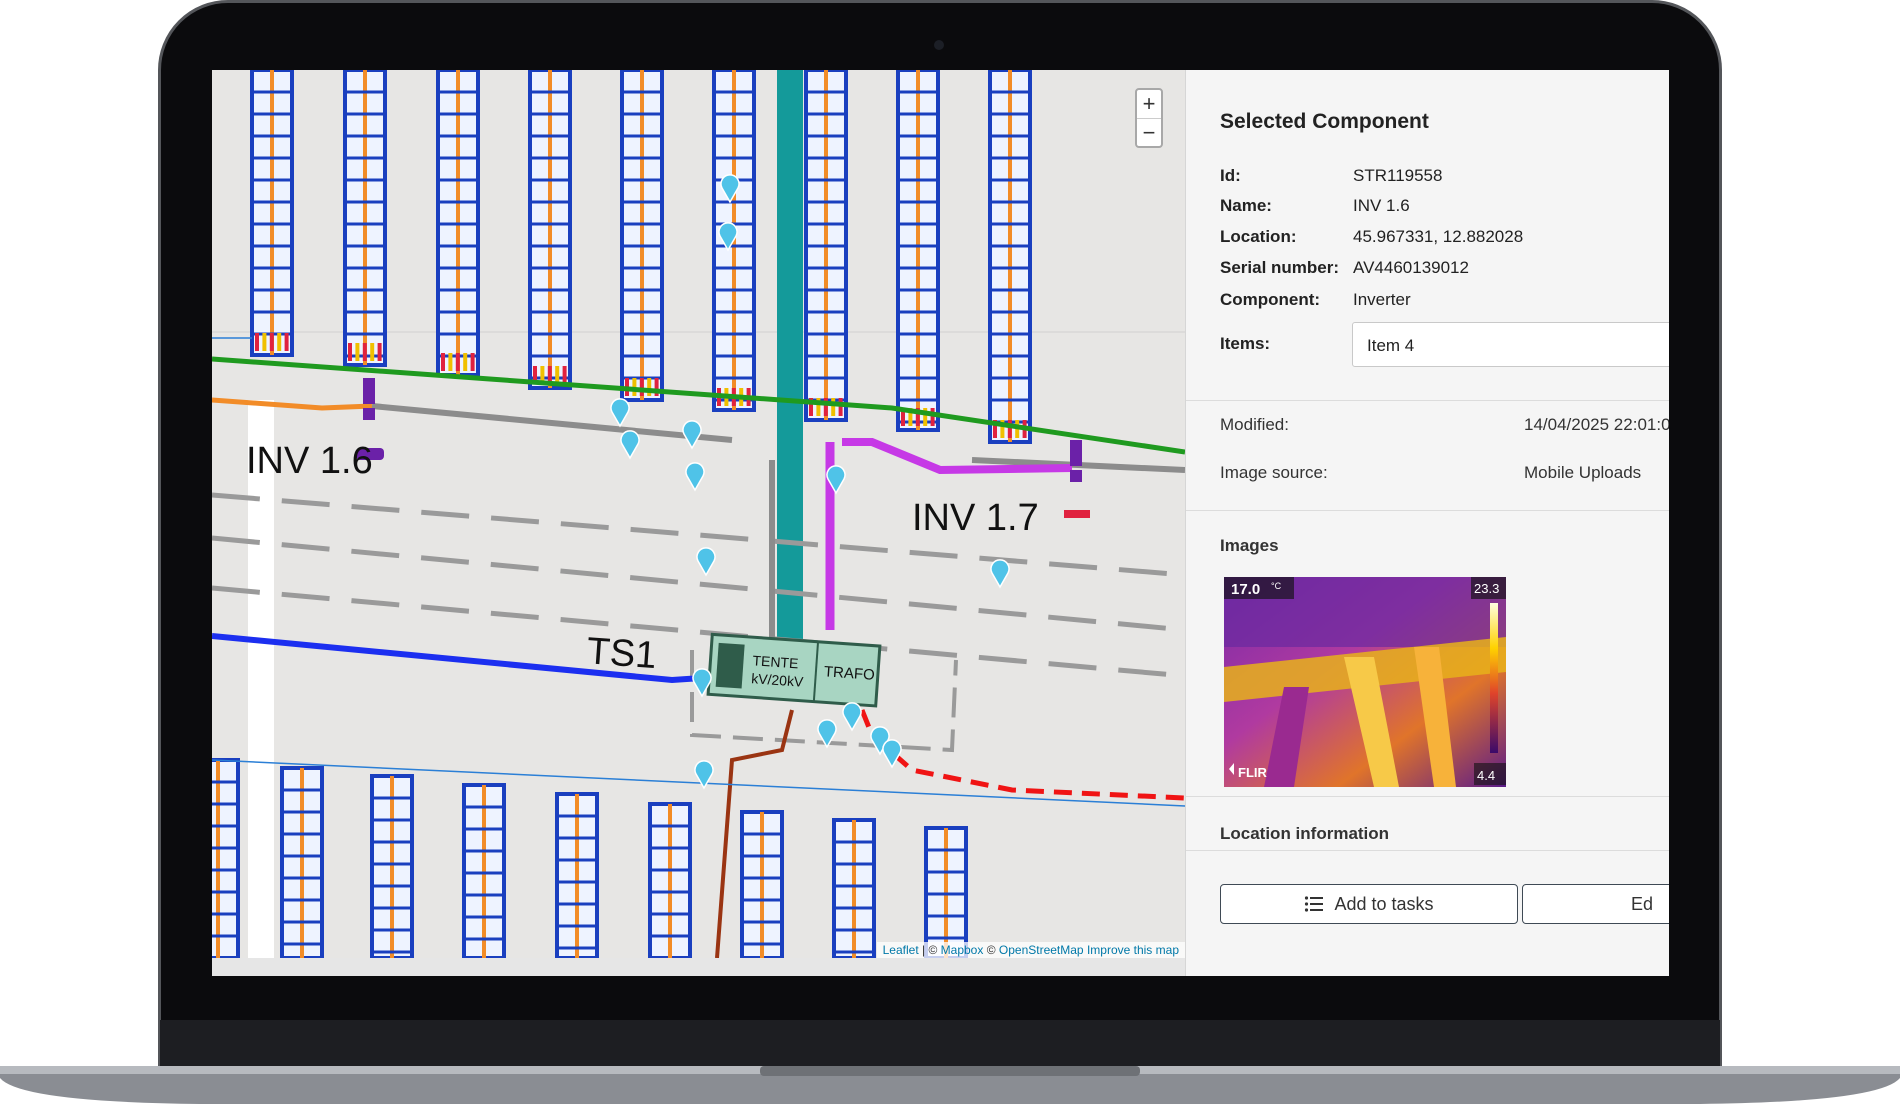 This screenshot has width=1900, height=1106. Describe the element at coordinates (775, 661) in the screenshot. I see `substation-label-tente: TENTE` at that location.